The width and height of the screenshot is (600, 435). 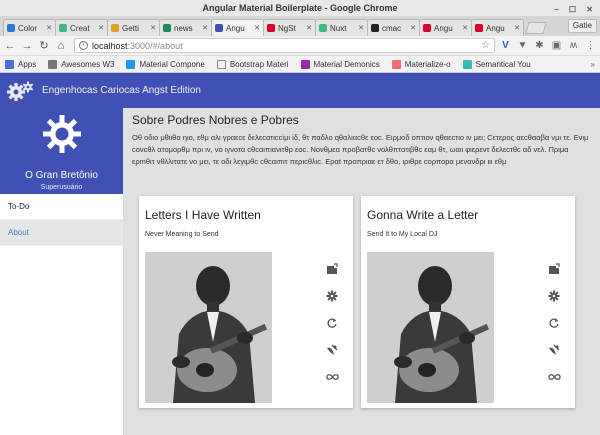 What do you see at coordinates (131, 64) in the screenshot?
I see `material-components-icon` at bounding box center [131, 64].